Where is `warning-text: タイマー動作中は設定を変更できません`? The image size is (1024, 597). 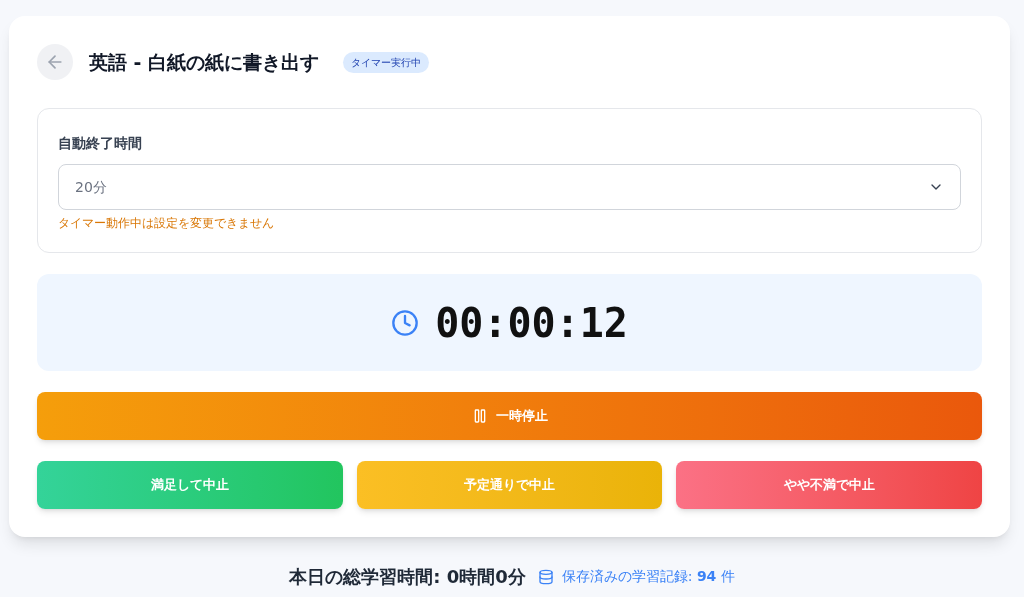 warning-text: タイマー動作中は設定を変更できません is located at coordinates (166, 223).